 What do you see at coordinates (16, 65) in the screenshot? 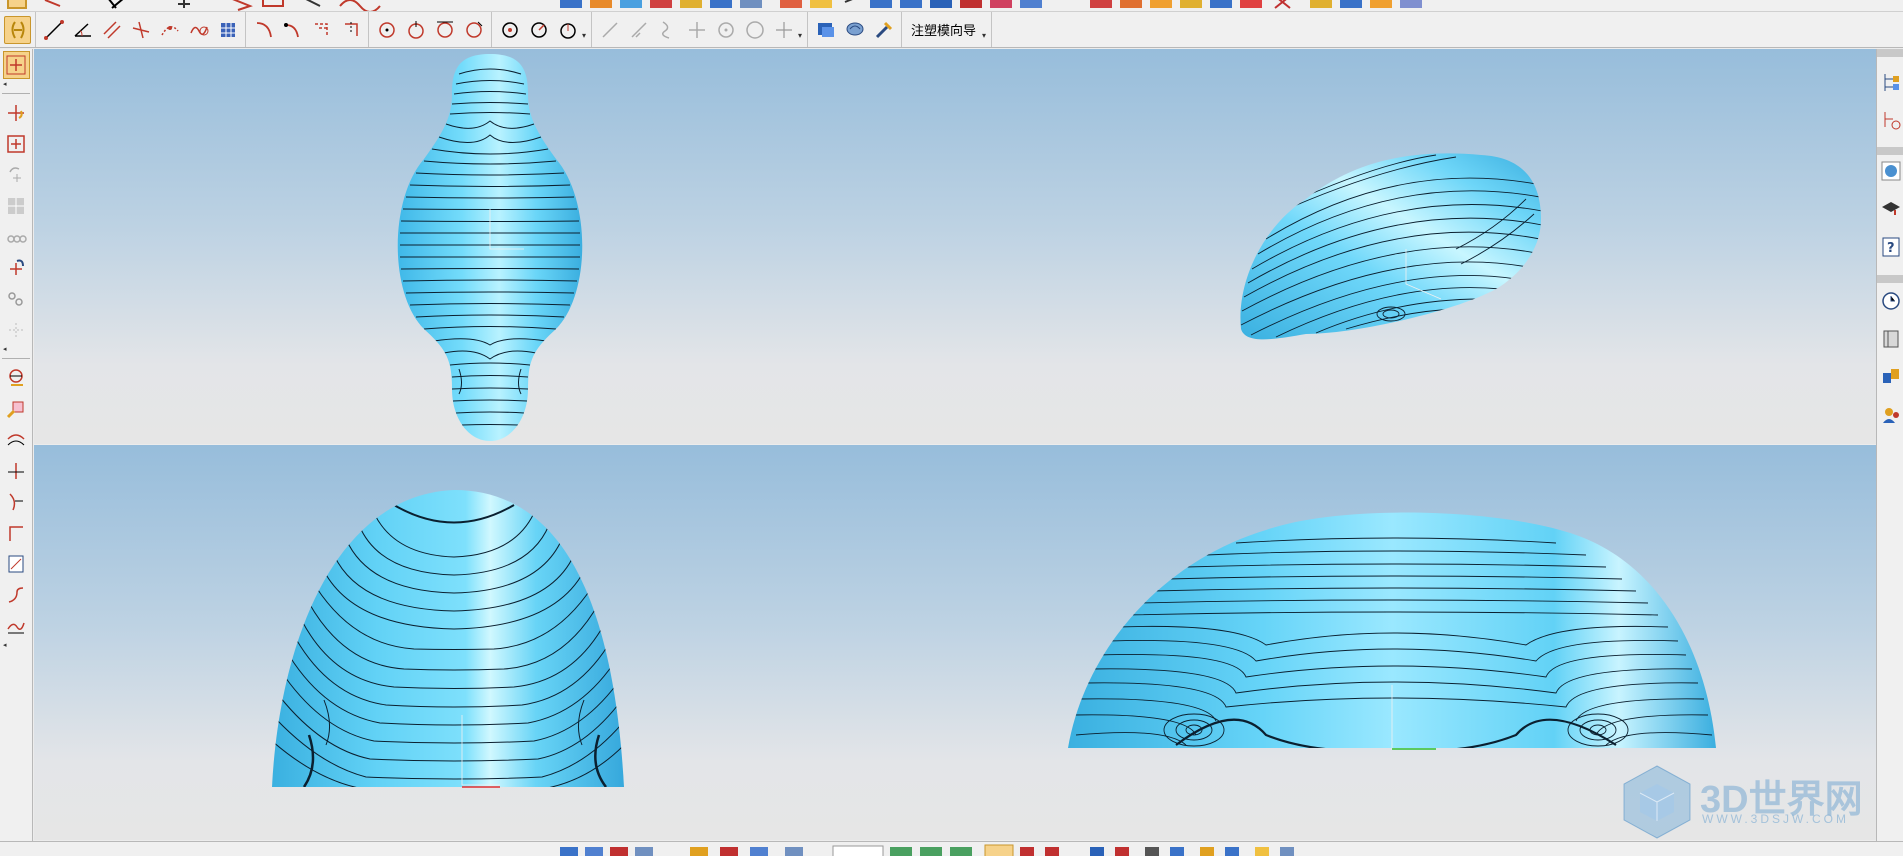
I see `point-cross-button` at bounding box center [16, 65].